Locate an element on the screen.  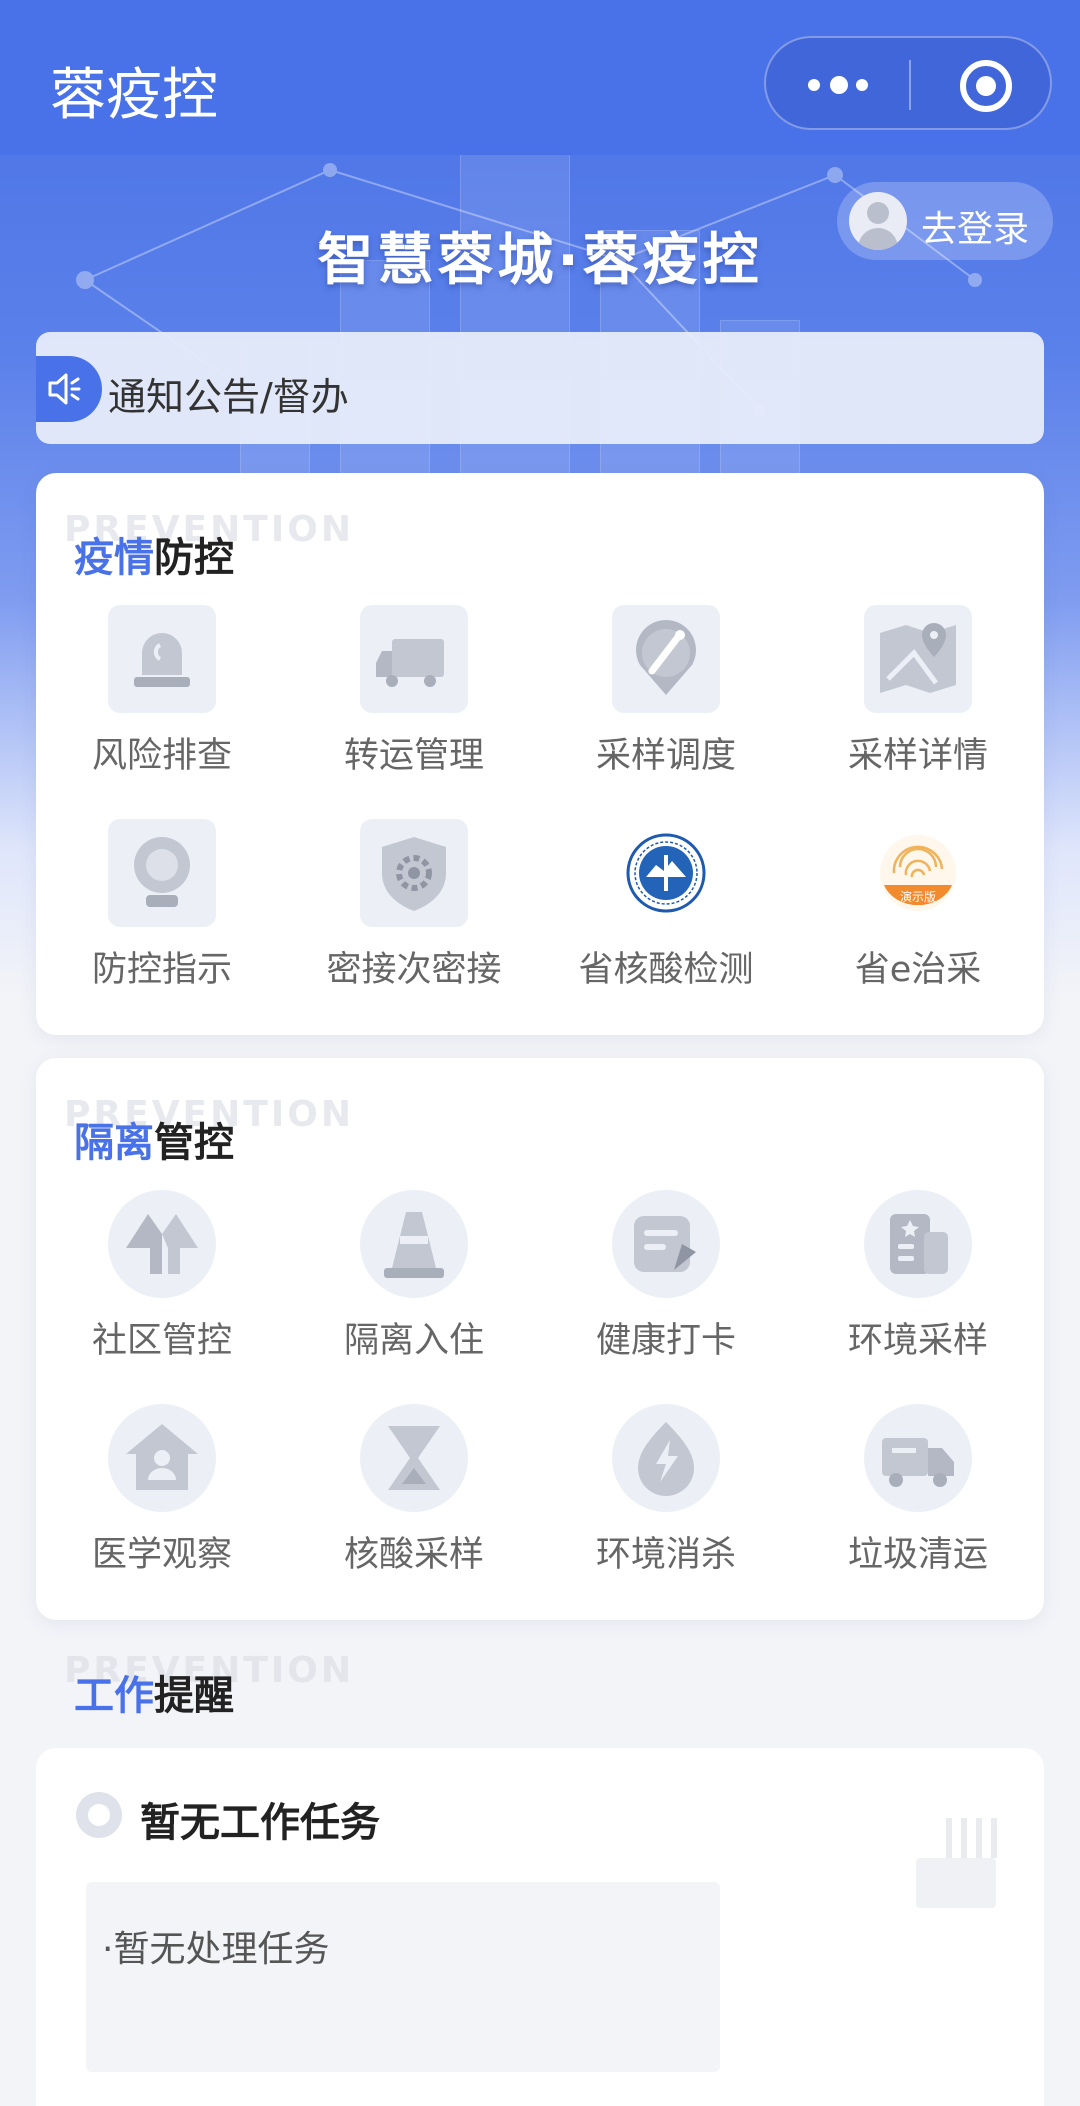
task-title: 暂无工作任务 is located at coordinates (260, 1823).